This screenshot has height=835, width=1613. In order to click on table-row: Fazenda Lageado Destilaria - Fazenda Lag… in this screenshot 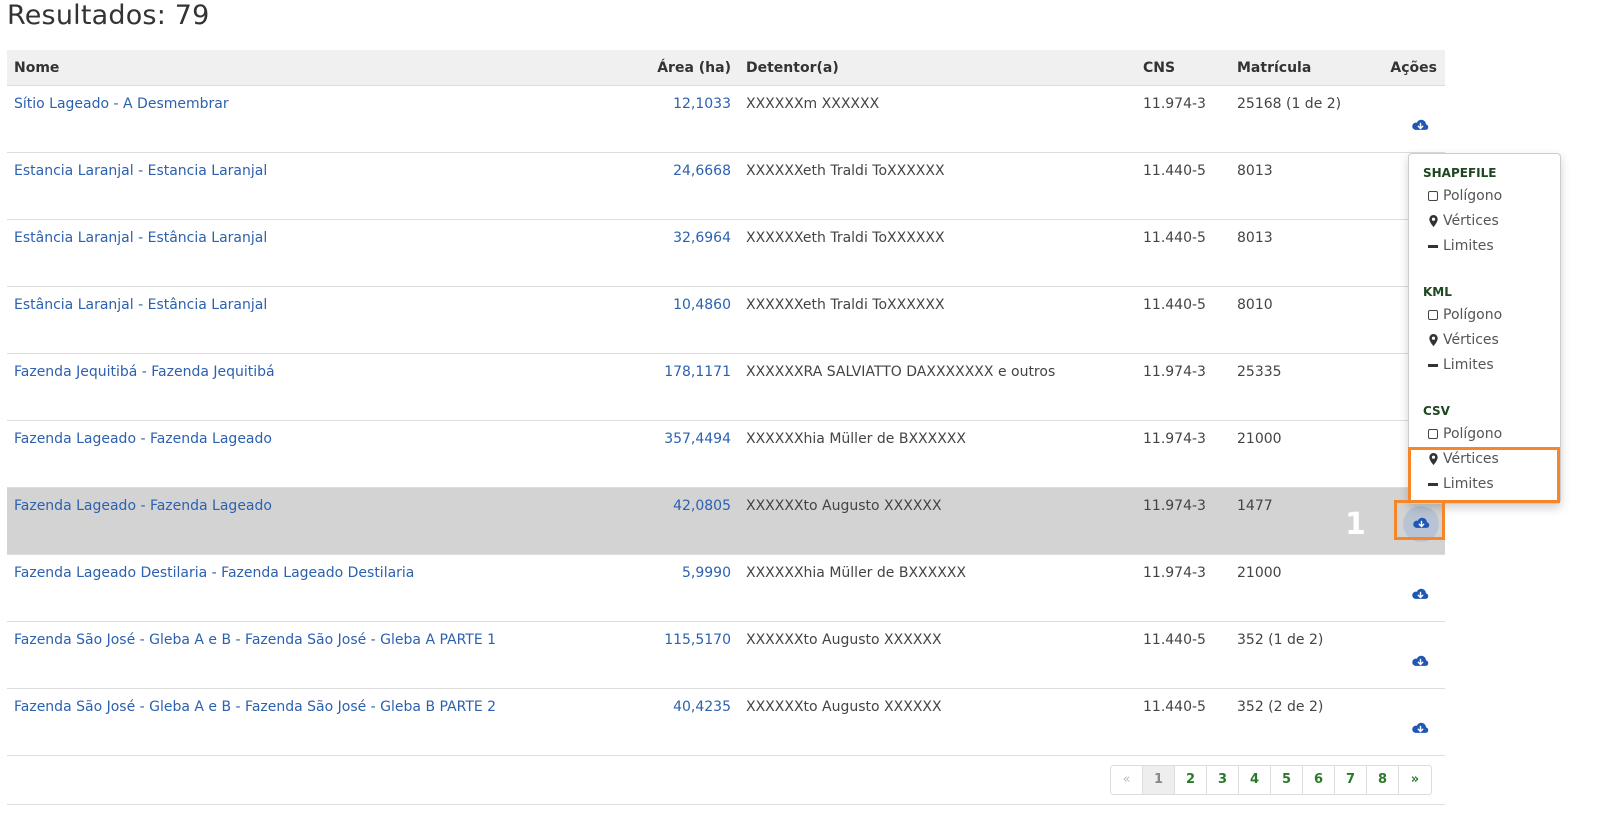, I will do `click(726, 588)`.